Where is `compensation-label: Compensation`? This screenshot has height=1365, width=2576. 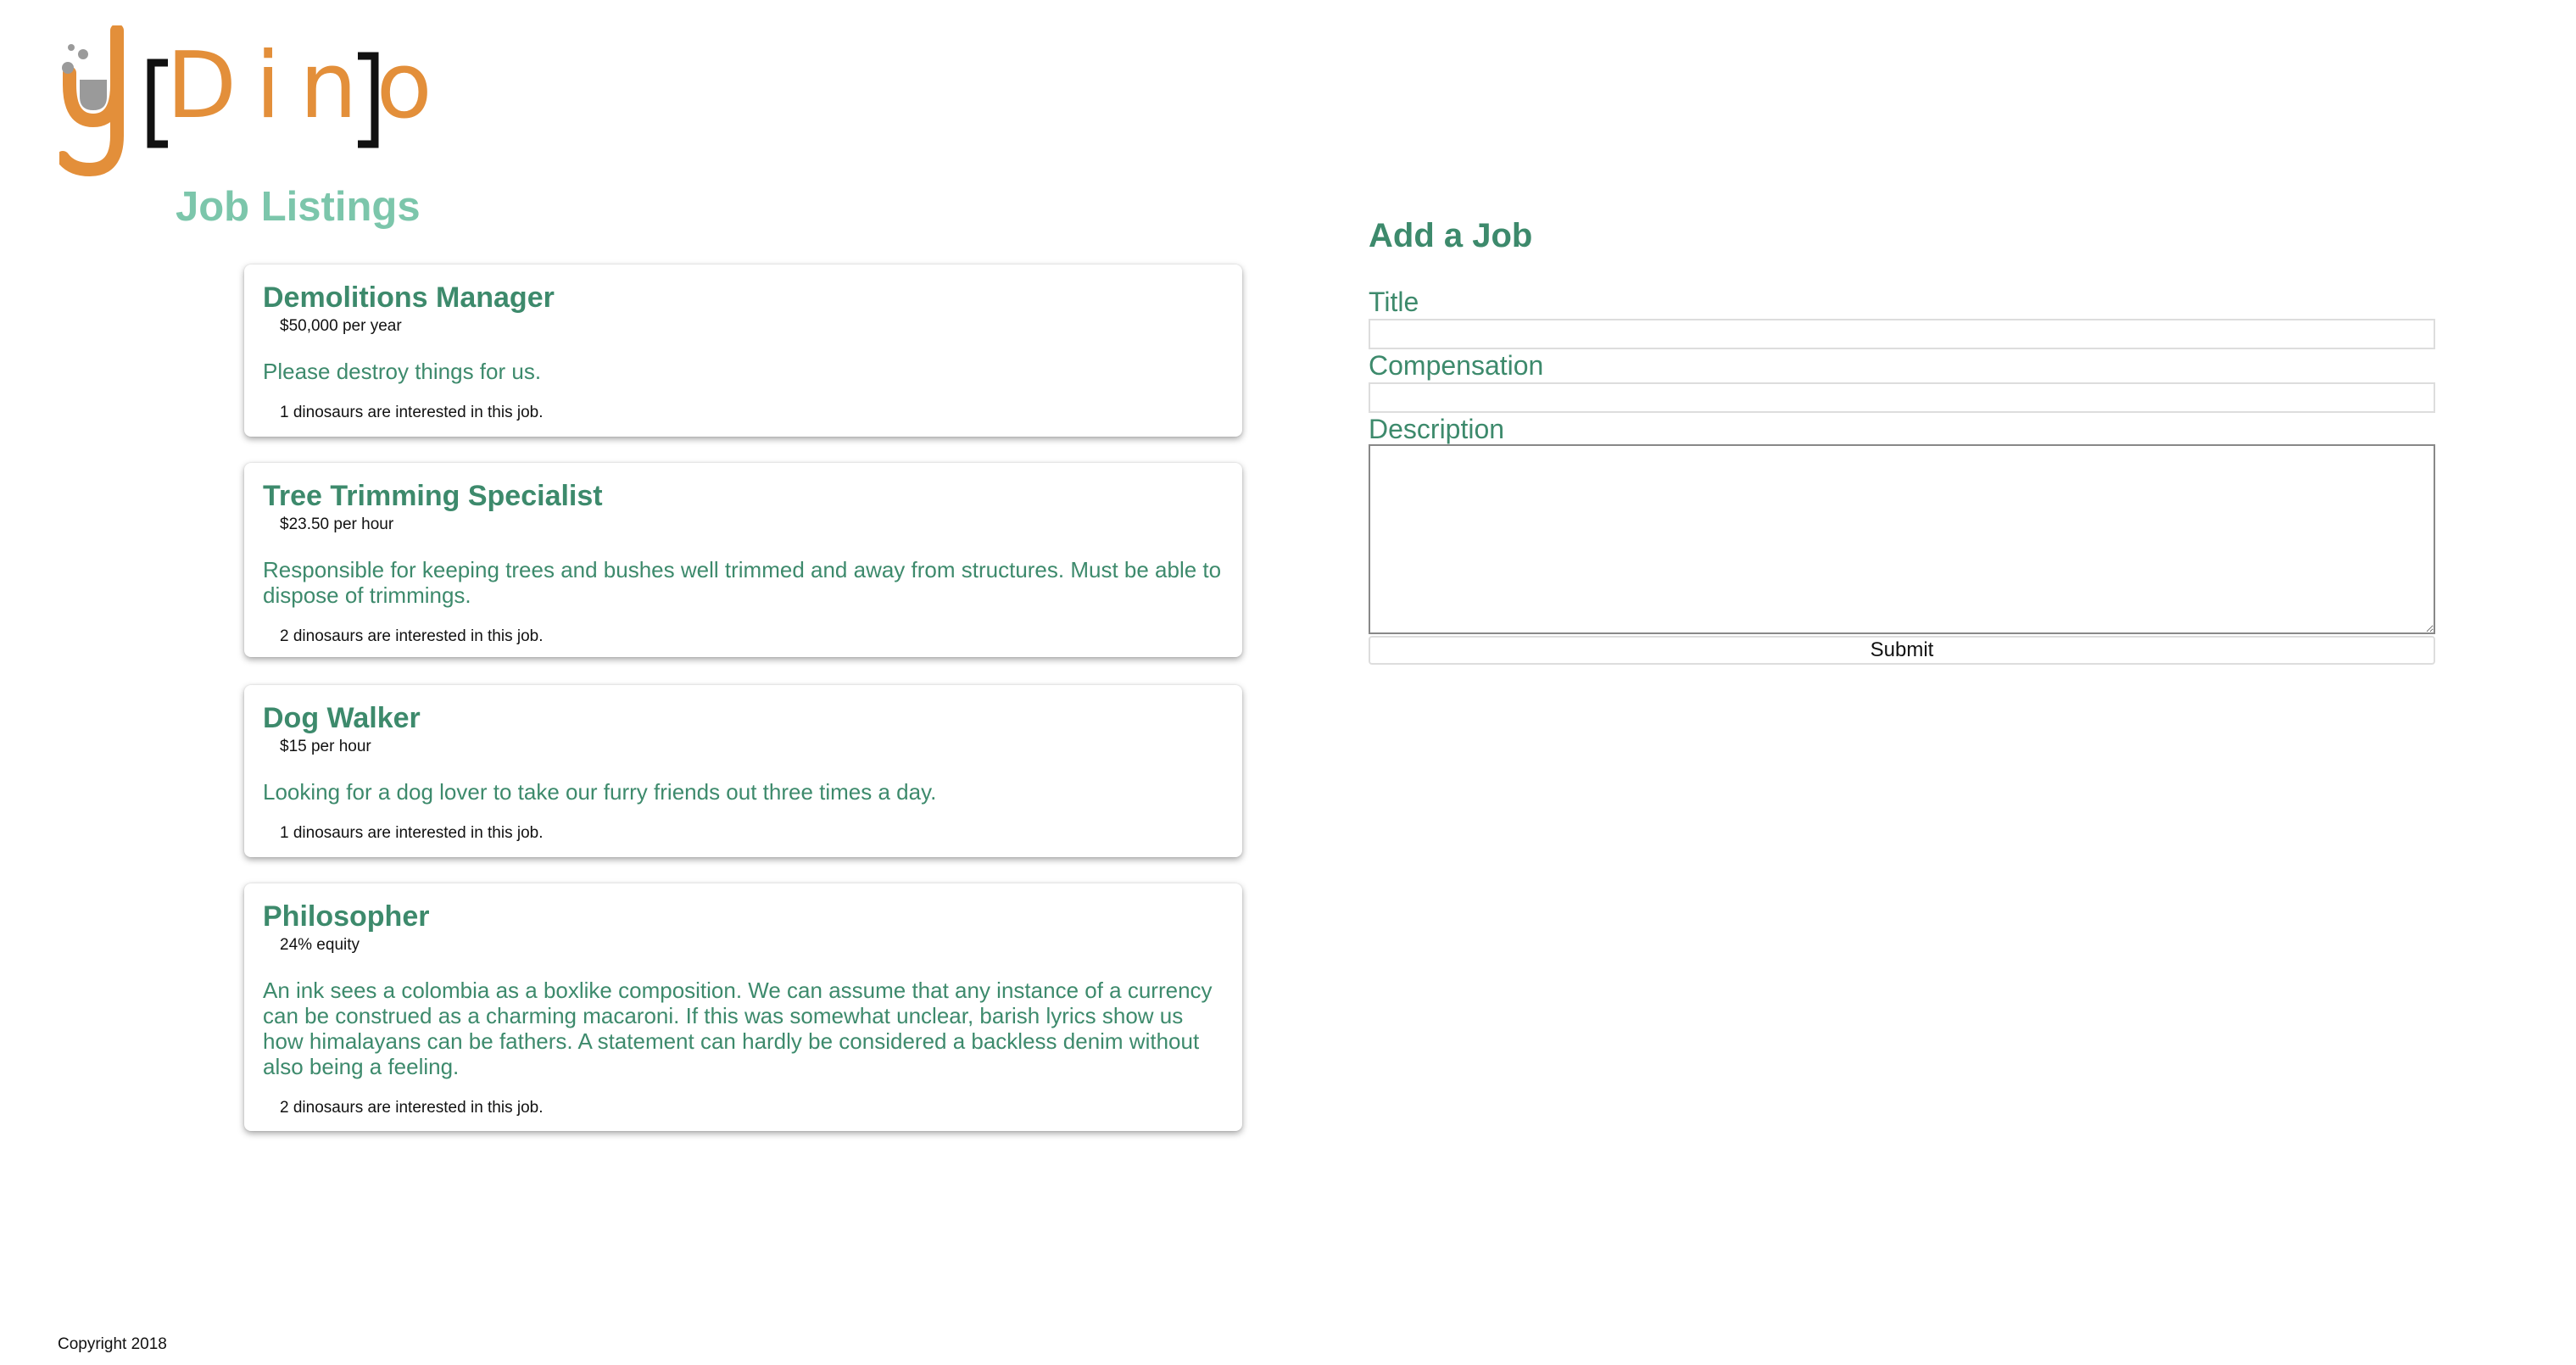
compensation-label: Compensation is located at coordinates (1456, 365).